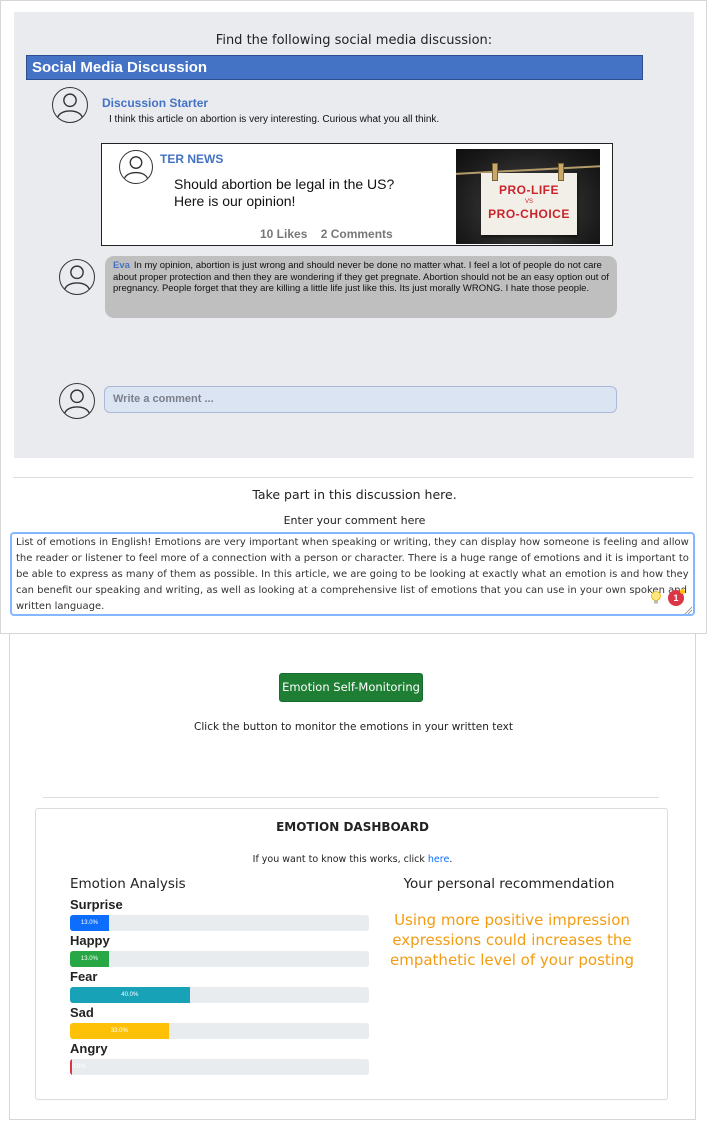  What do you see at coordinates (136, 167) in the screenshot?
I see `news-avatar-icon` at bounding box center [136, 167].